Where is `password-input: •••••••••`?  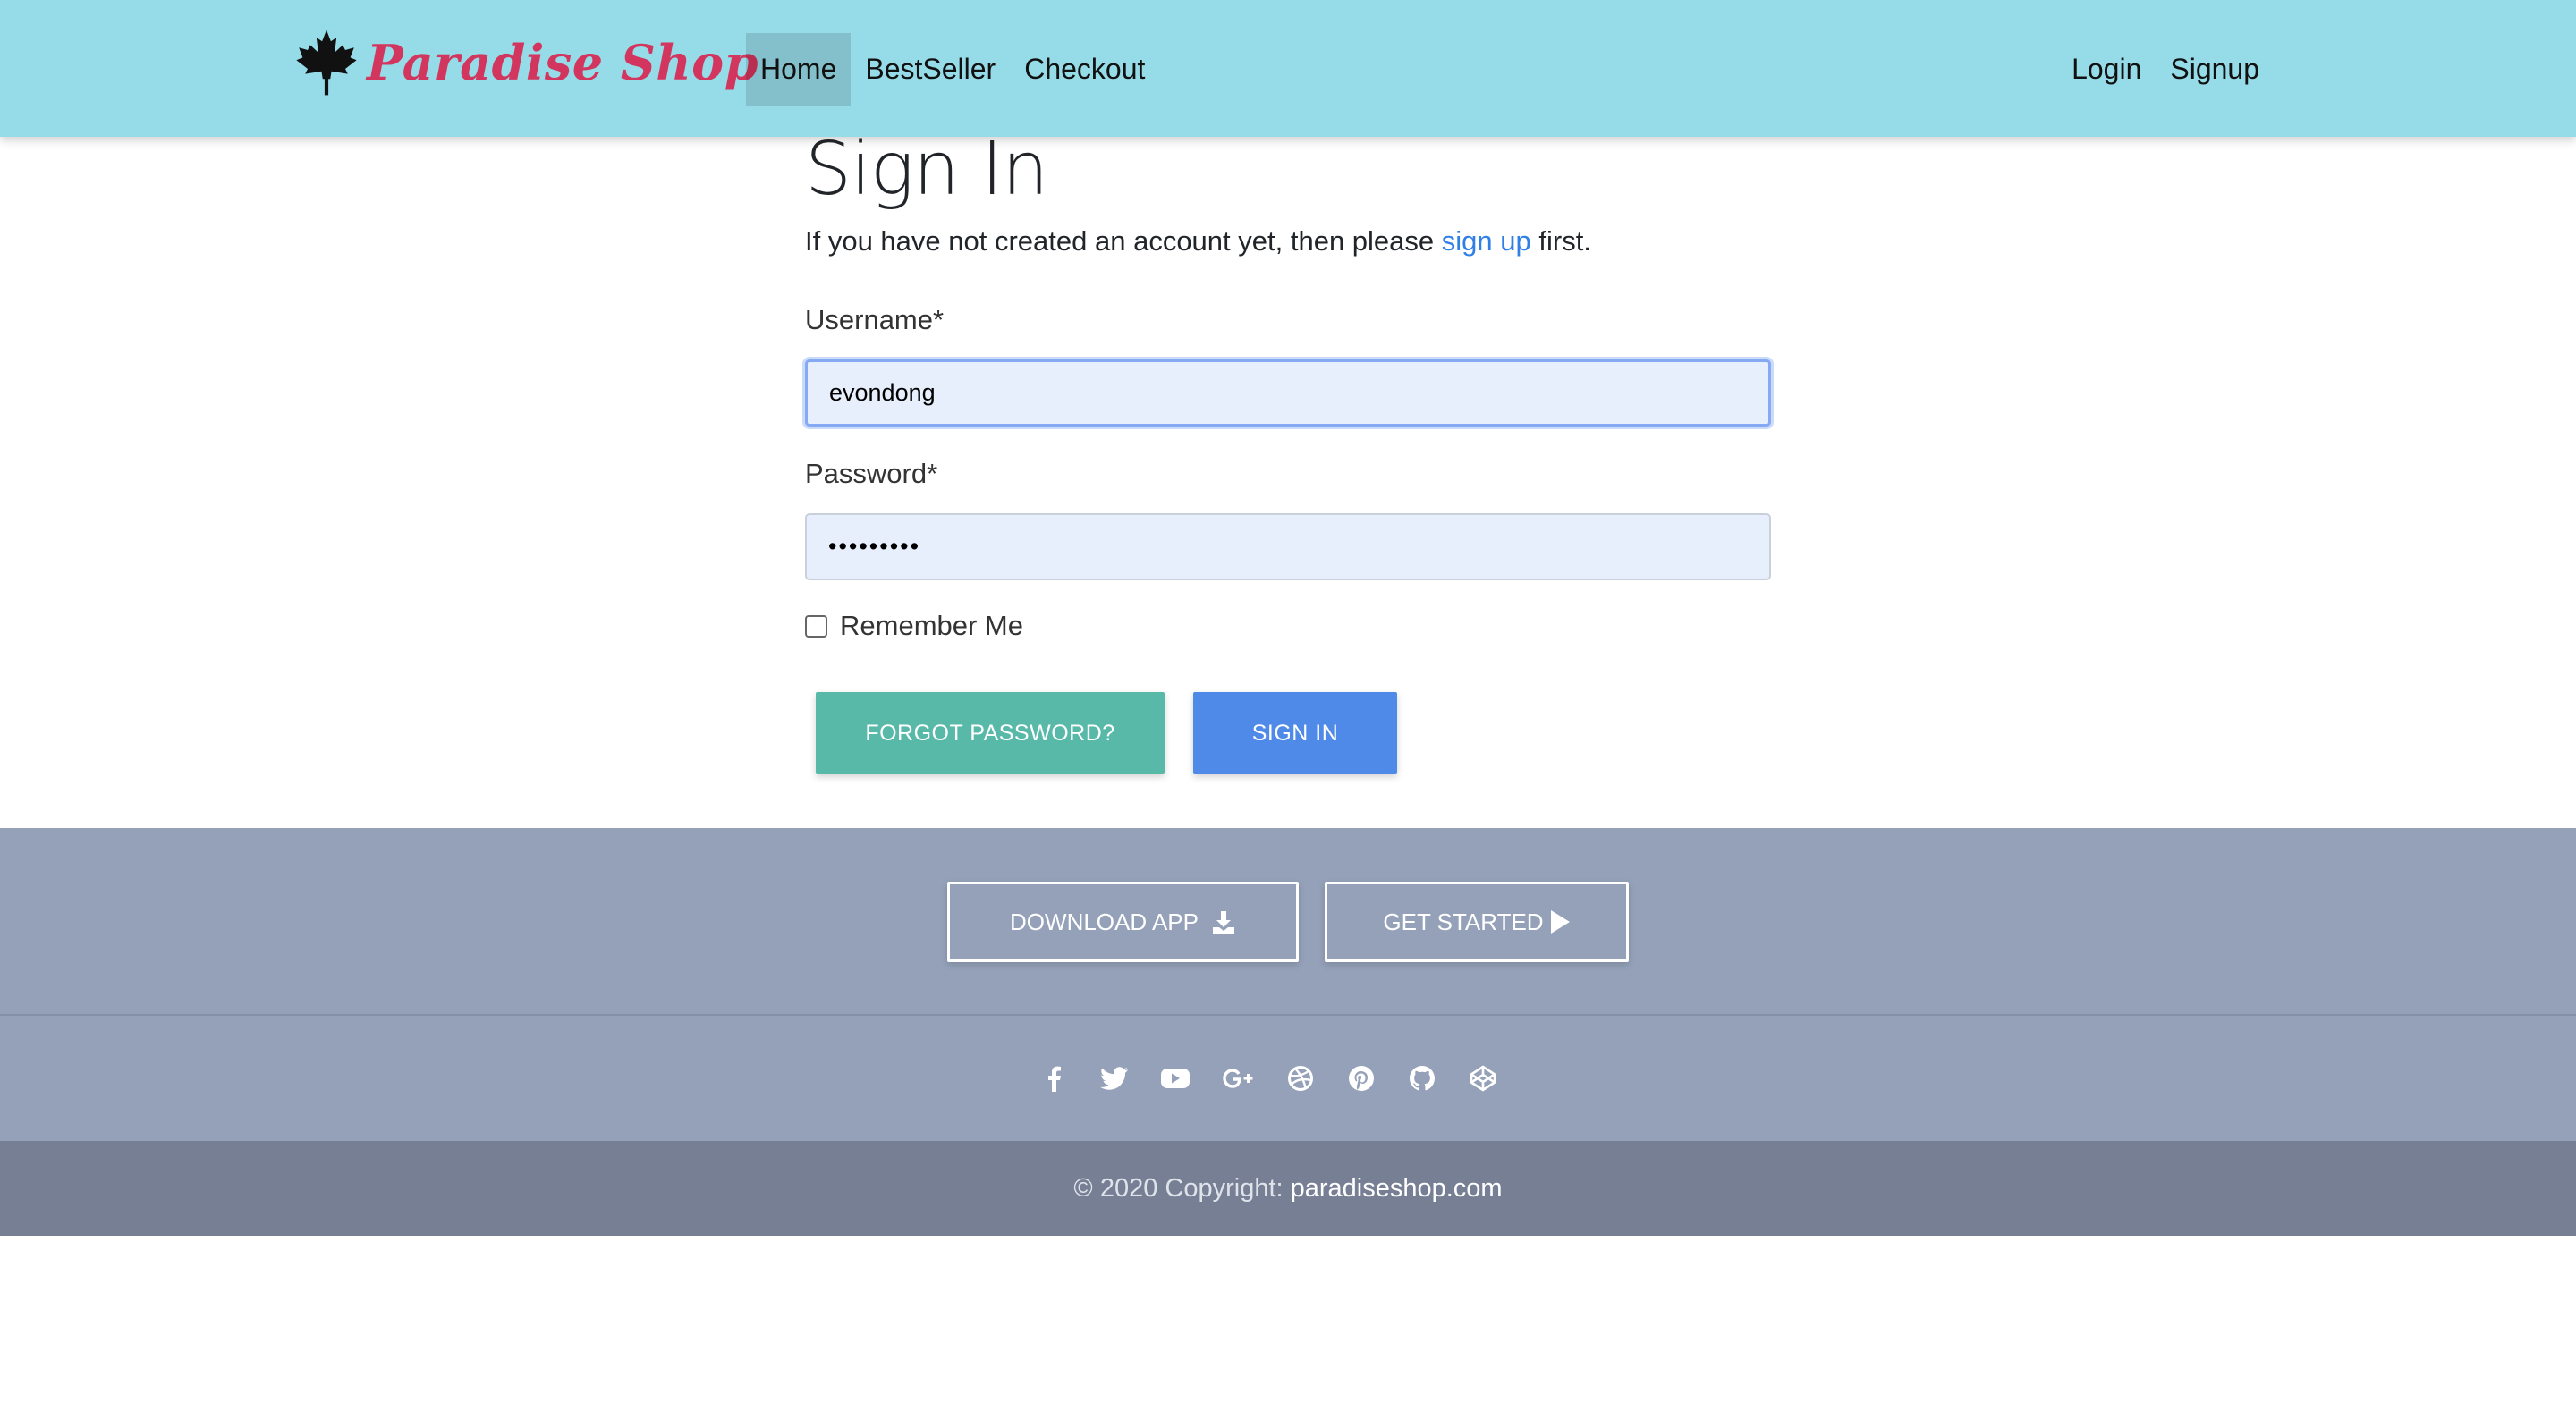 password-input: ••••••••• is located at coordinates (1288, 546).